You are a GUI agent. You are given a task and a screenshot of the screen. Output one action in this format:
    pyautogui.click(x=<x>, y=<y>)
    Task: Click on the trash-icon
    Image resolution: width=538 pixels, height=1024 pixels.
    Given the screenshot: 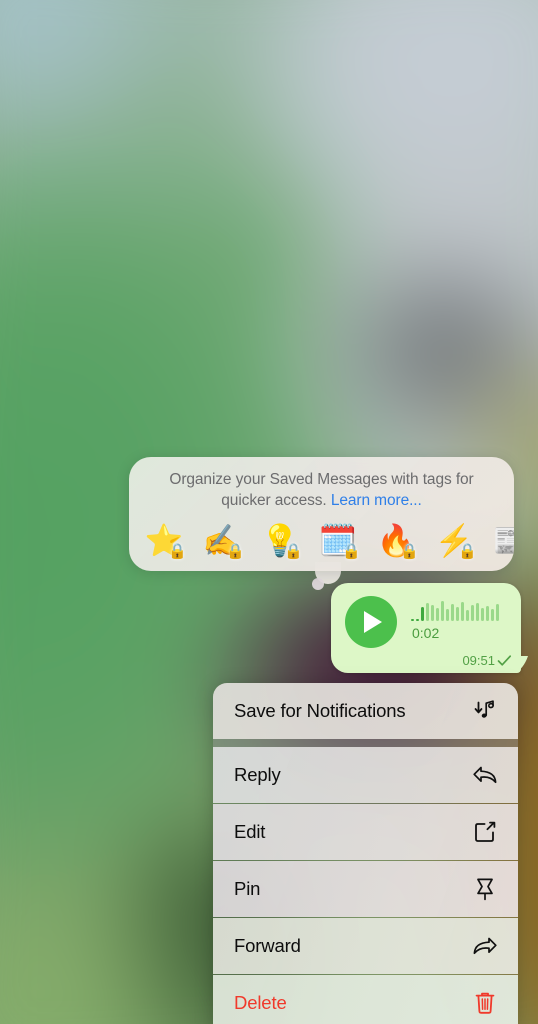 What is the action you would take?
    pyautogui.click(x=485, y=1003)
    